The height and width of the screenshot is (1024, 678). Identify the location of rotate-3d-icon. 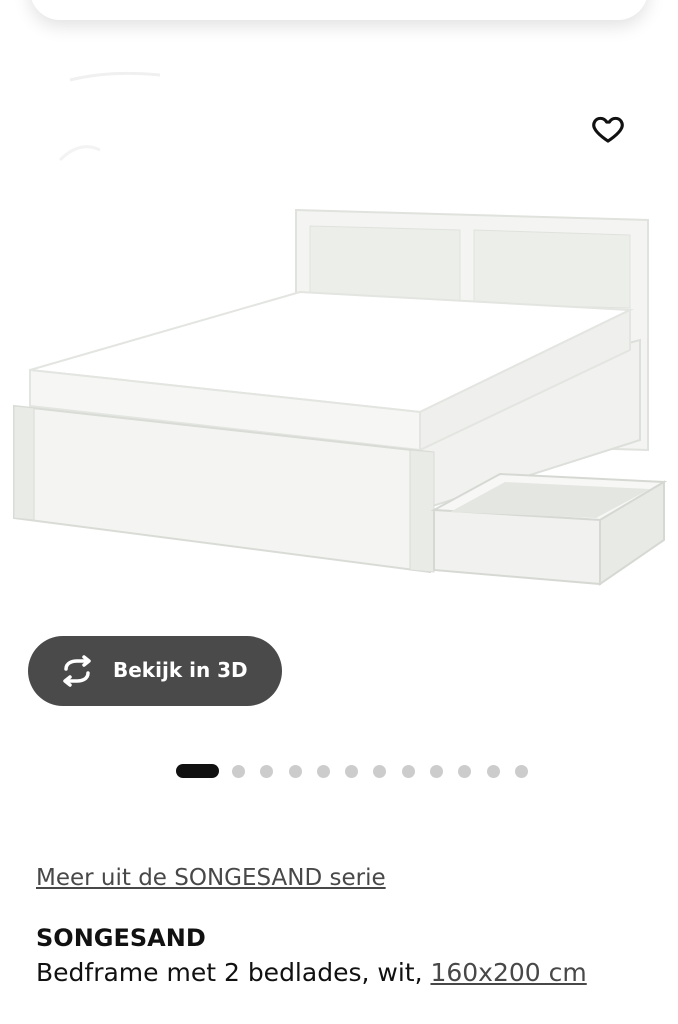
(77, 671).